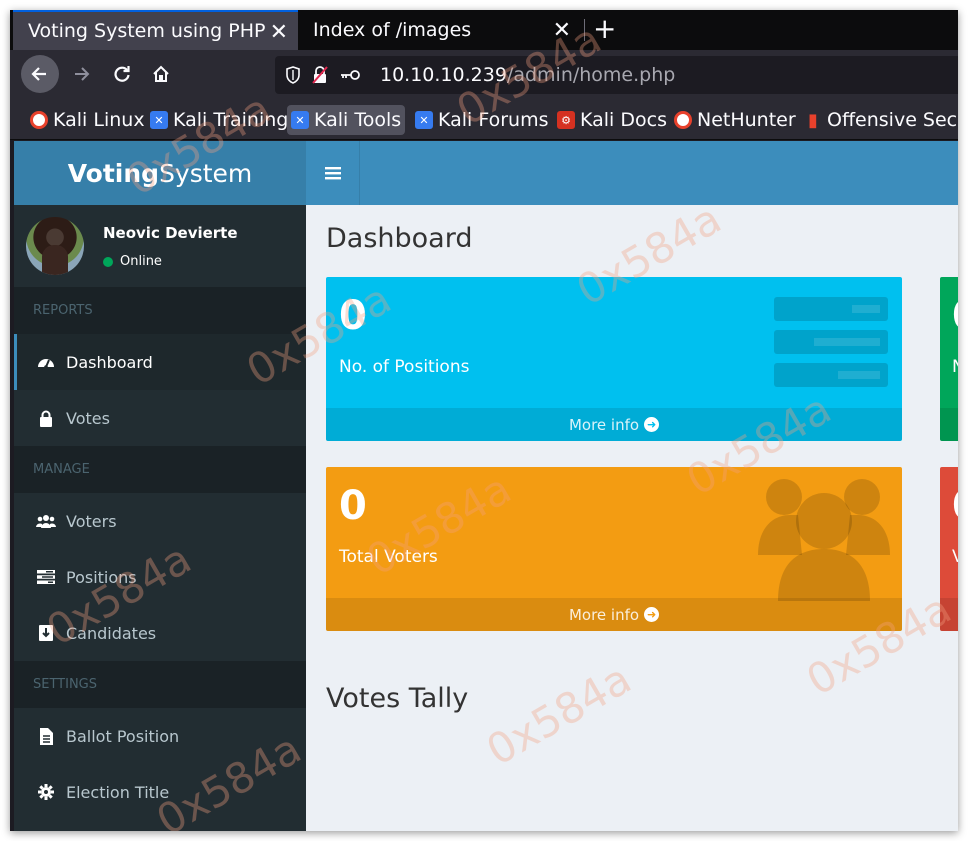  Describe the element at coordinates (46, 362) in the screenshot. I see `dashboard-icon` at that location.